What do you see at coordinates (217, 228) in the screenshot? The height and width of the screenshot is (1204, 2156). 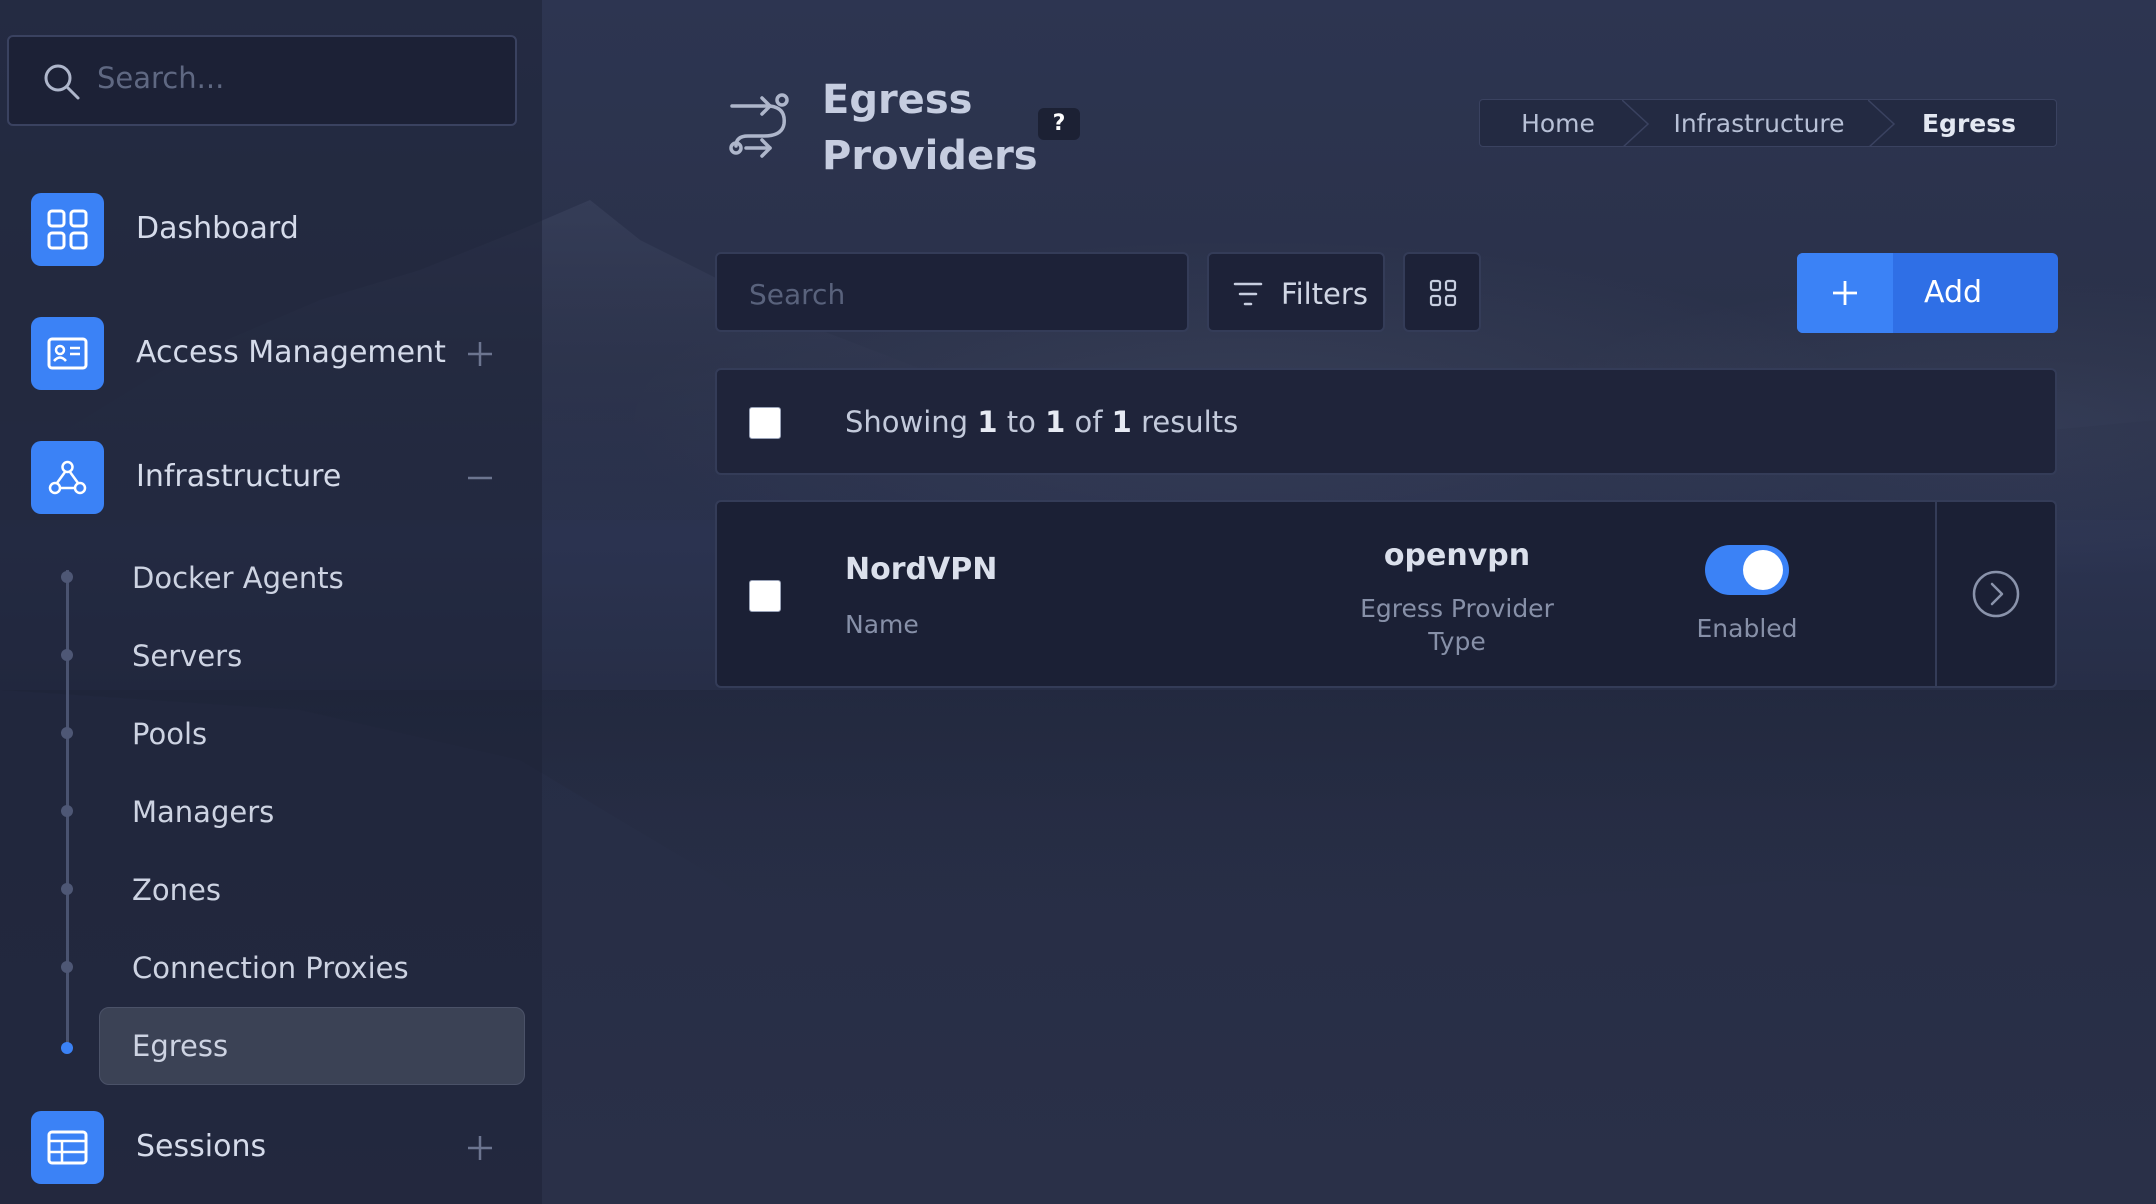 I see `sidebar-item-label: Dashboard` at bounding box center [217, 228].